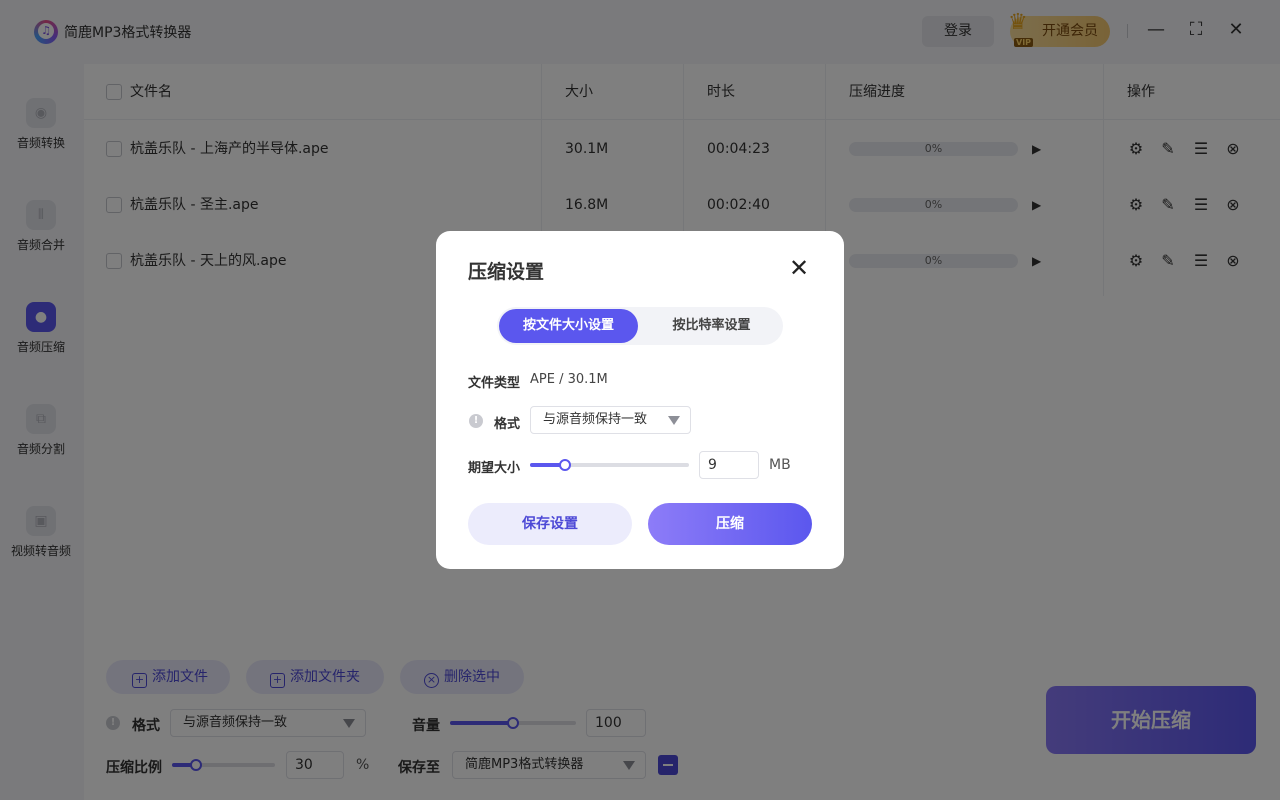 The image size is (1280, 800). I want to click on close-icon: ✕, so click(799, 268).